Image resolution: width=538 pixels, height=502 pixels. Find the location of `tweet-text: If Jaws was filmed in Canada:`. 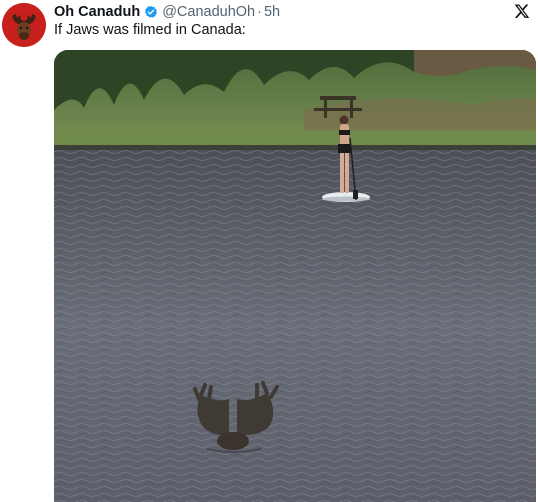

tweet-text: If Jaws was filmed in Canada: is located at coordinates (150, 30).